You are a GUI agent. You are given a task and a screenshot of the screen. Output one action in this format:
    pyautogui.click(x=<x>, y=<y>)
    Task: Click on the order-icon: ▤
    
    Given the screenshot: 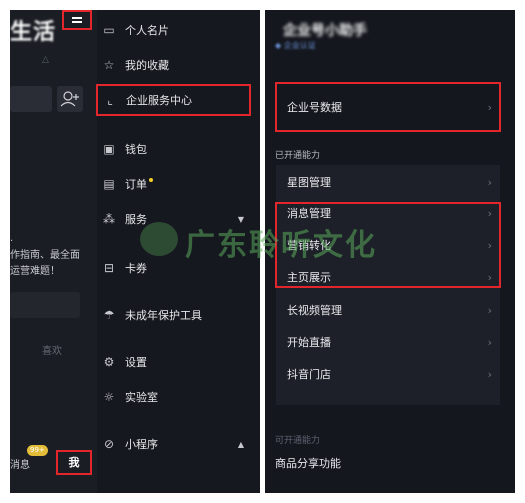 What is the action you would take?
    pyautogui.click(x=109, y=184)
    